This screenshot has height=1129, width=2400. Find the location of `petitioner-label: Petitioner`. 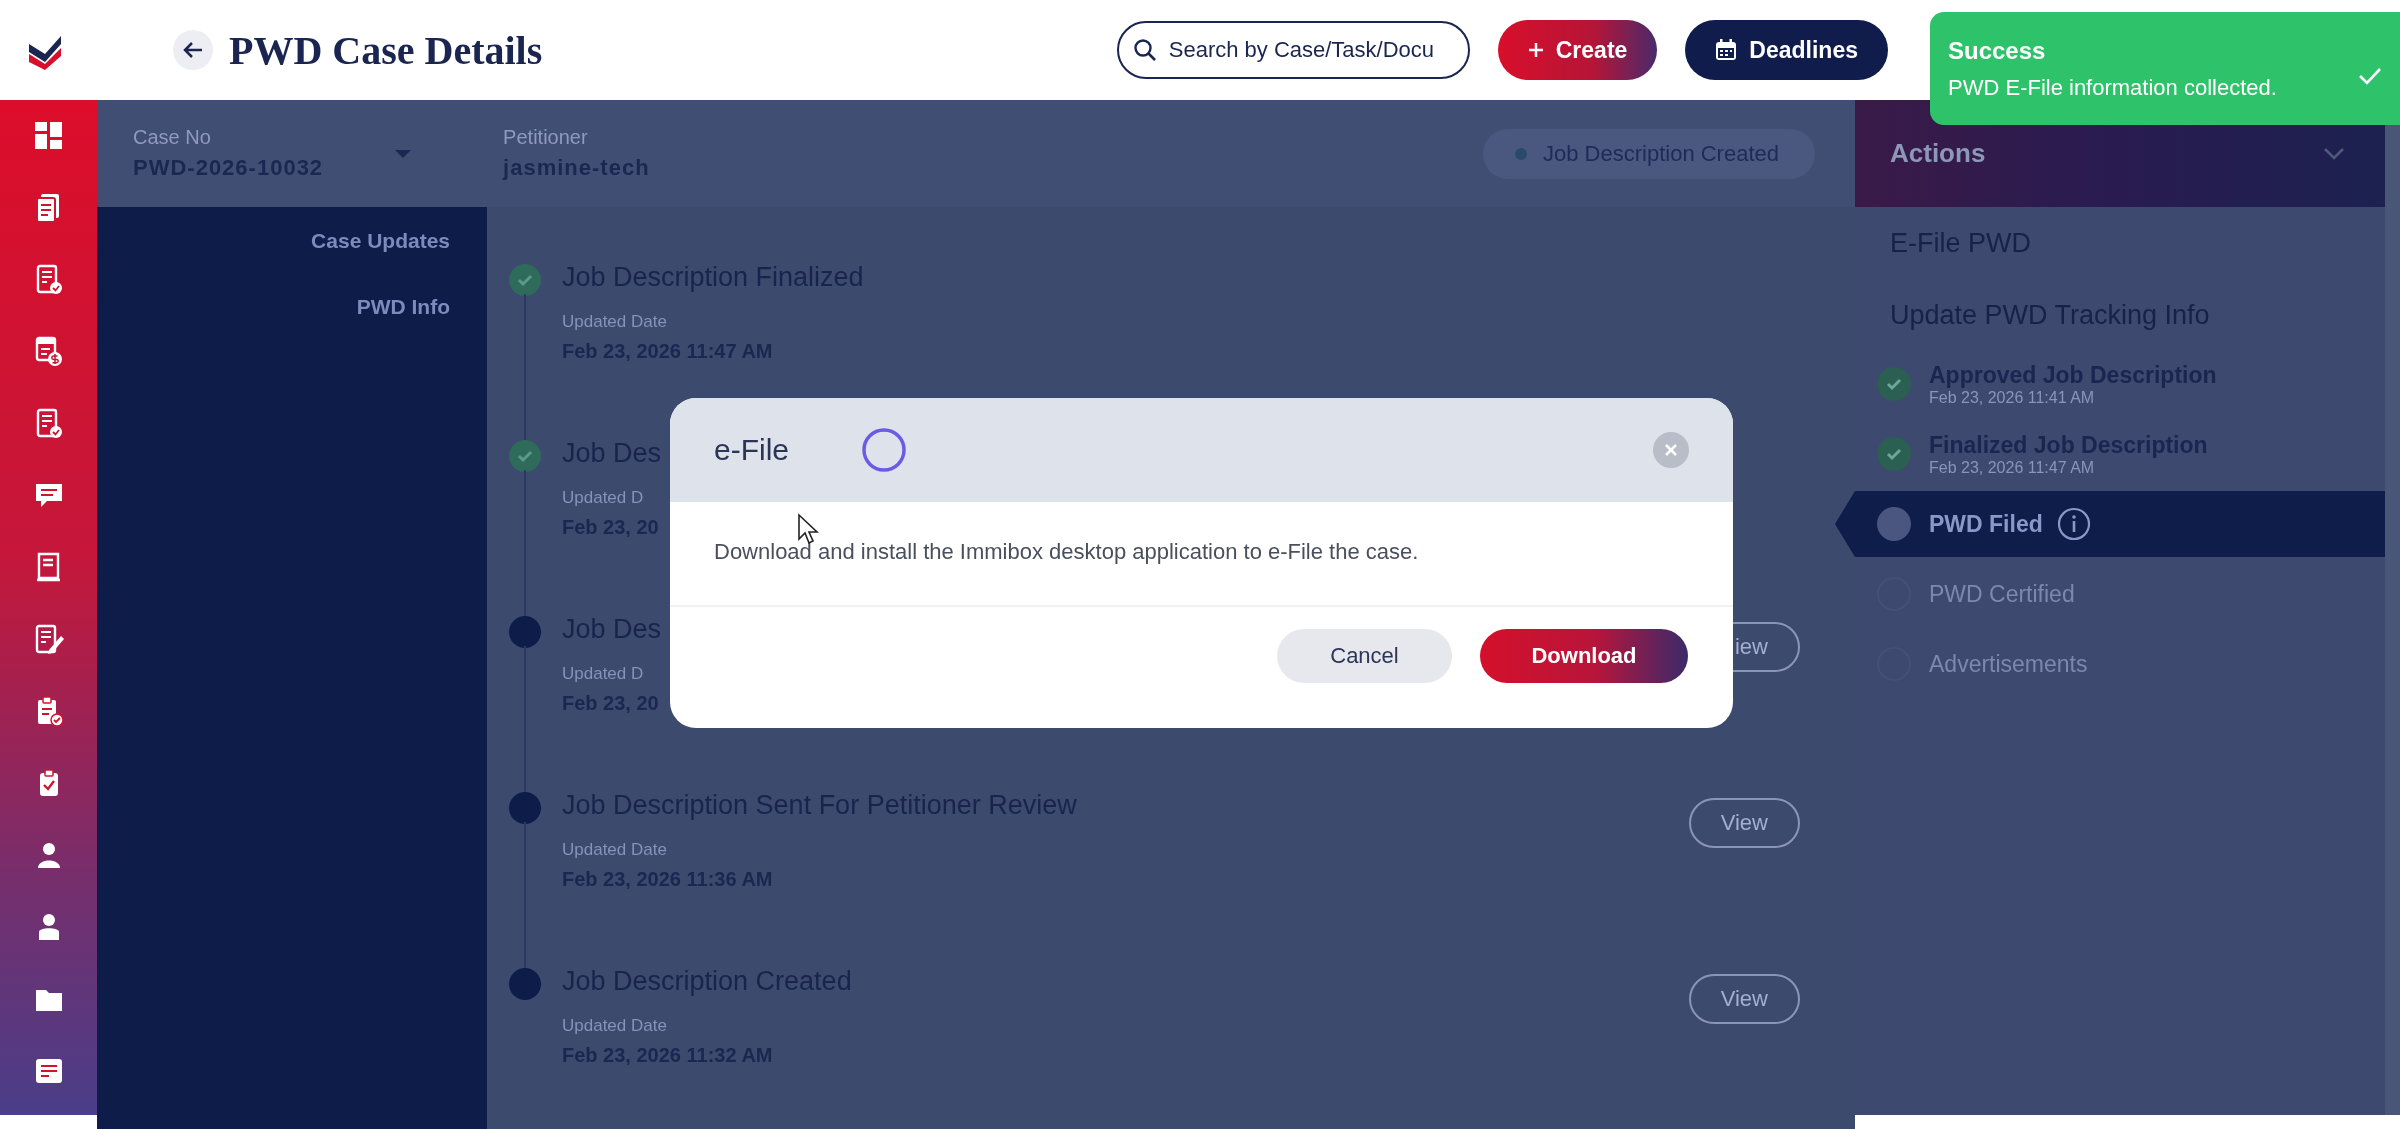

petitioner-label: Petitioner is located at coordinates (546, 137).